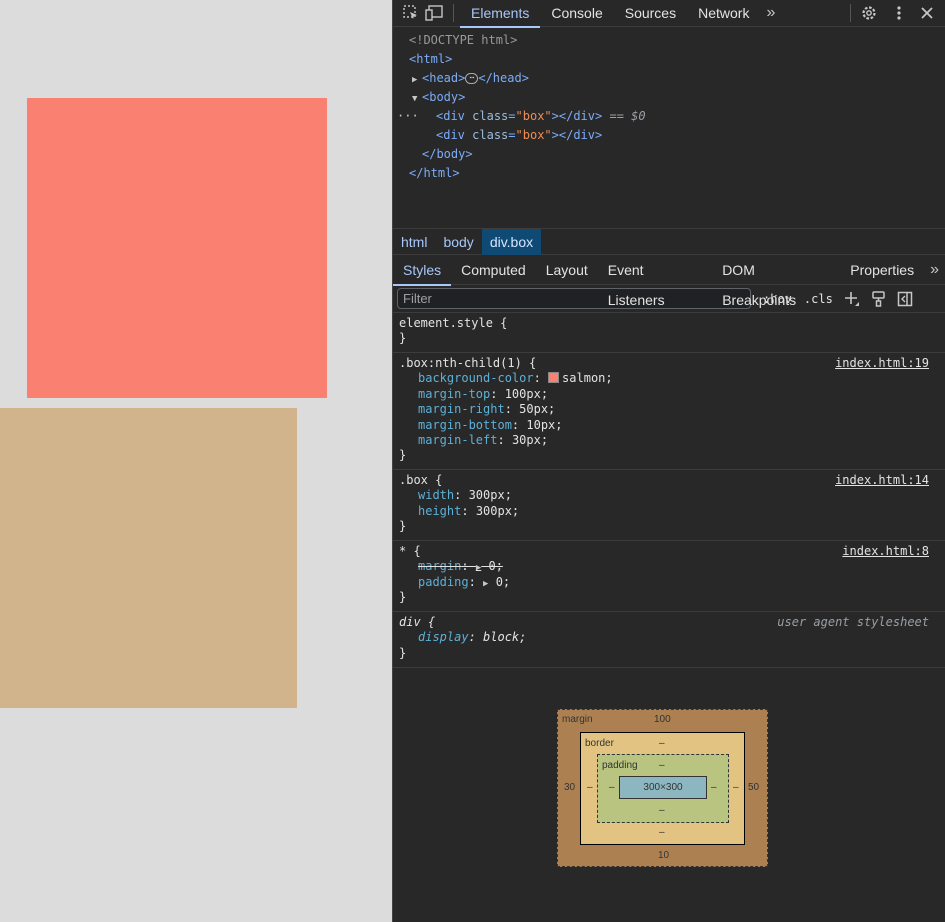  Describe the element at coordinates (905, 299) in the screenshot. I see `toggle-sidebar-icon` at that location.